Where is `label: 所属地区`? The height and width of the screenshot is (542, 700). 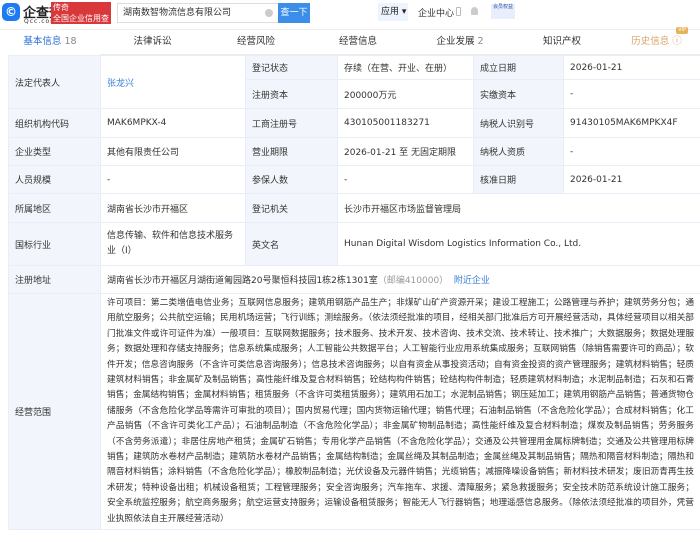
label: 所属地区 is located at coordinates (54, 208).